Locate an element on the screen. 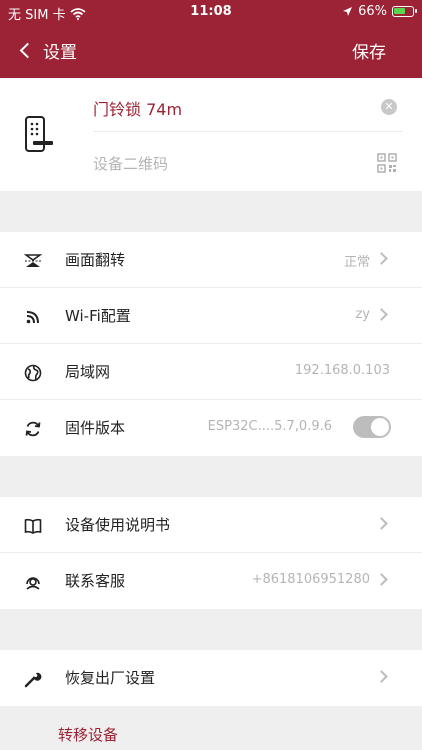 The height and width of the screenshot is (750, 422). status-bar: 无 SIM 卡 11:08 66% is located at coordinates (211, 12).